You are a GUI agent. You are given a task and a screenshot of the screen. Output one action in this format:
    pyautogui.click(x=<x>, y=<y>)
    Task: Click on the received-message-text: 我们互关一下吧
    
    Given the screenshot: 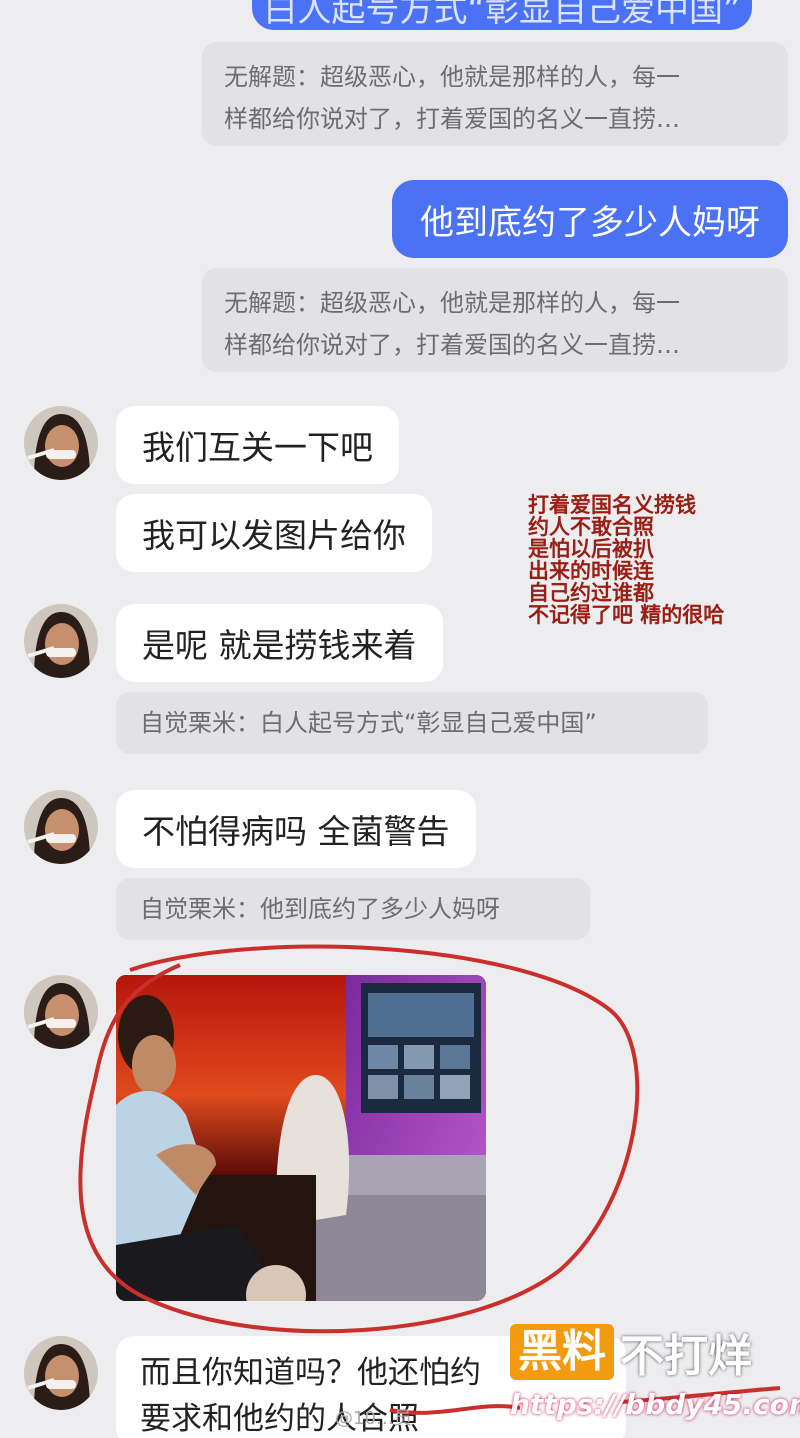 What is the action you would take?
    pyautogui.click(x=257, y=447)
    